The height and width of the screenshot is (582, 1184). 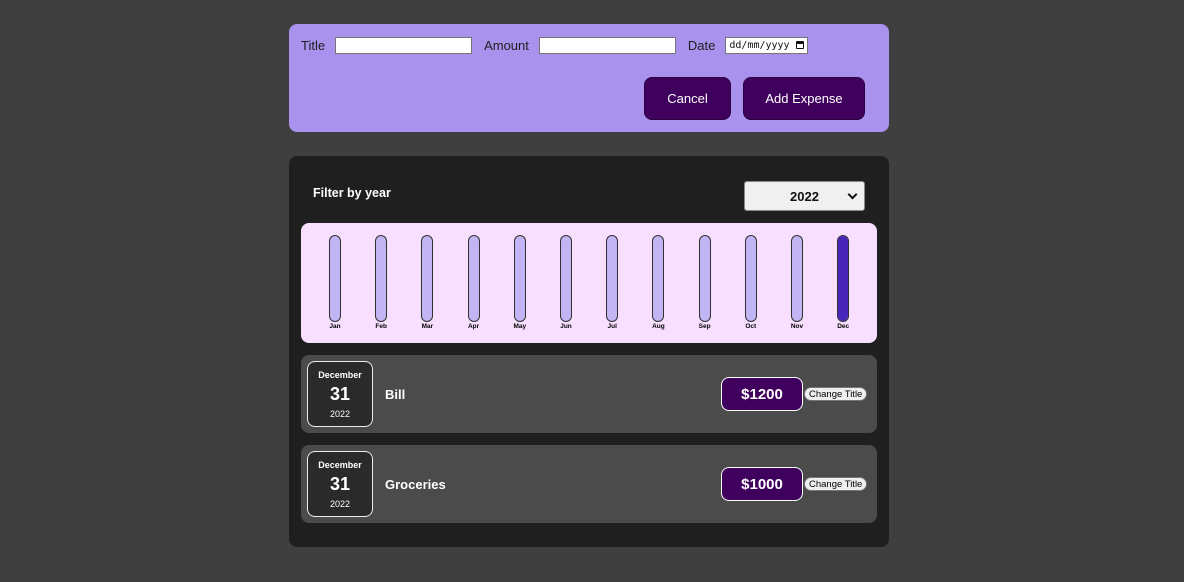 I want to click on chart-bar-nov: Nov, so click(x=797, y=282).